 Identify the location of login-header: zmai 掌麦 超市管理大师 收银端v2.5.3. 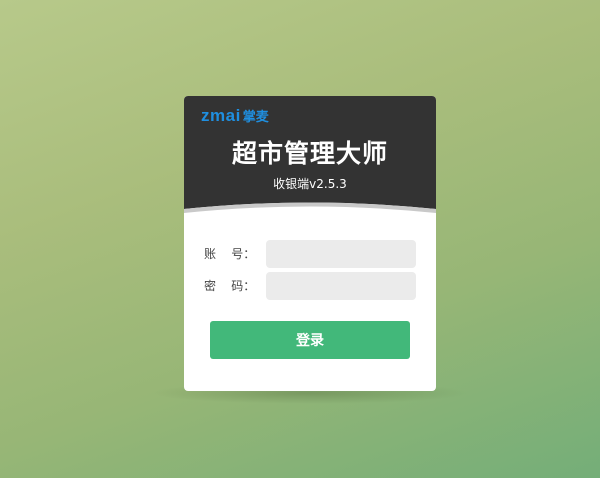
(310, 161).